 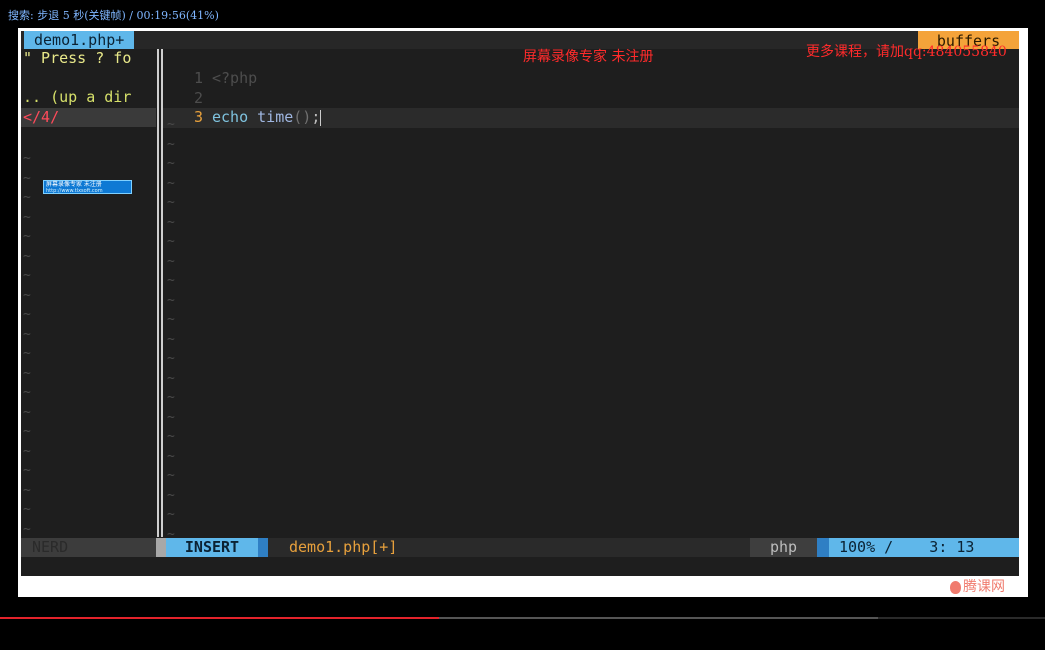 I want to click on playback-progress-bar, so click(x=522, y=618).